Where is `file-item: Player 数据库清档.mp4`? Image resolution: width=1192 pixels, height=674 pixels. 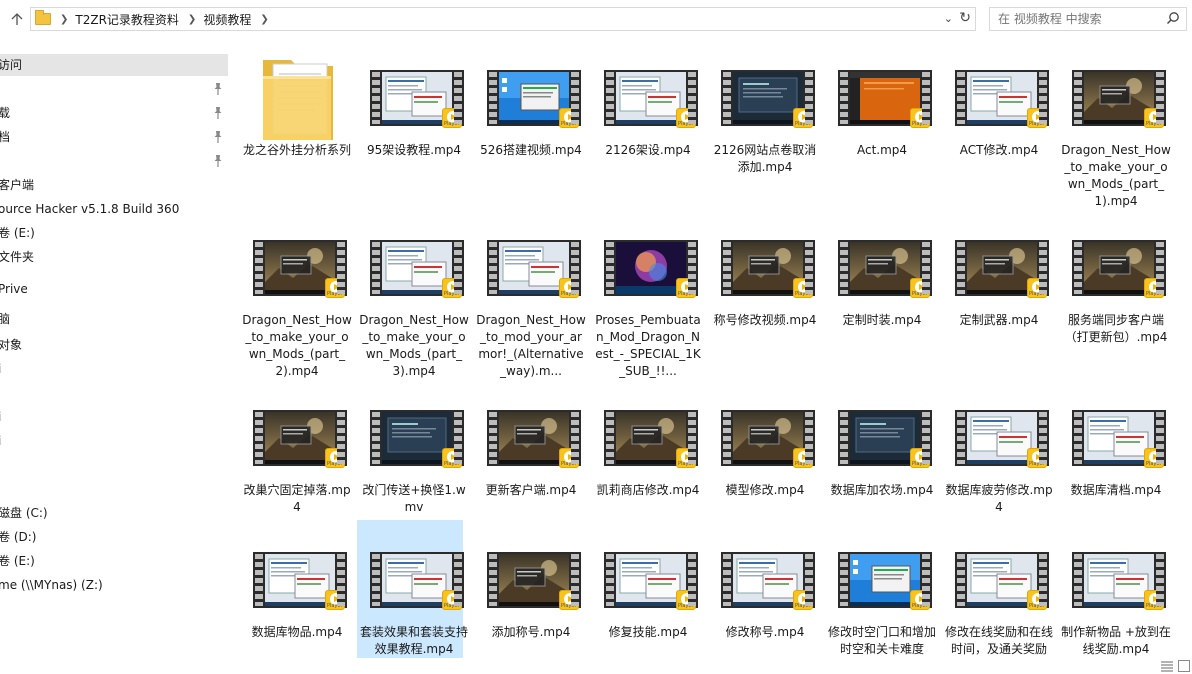
file-item: Player 数据库清档.mp4 is located at coordinates (1112, 448).